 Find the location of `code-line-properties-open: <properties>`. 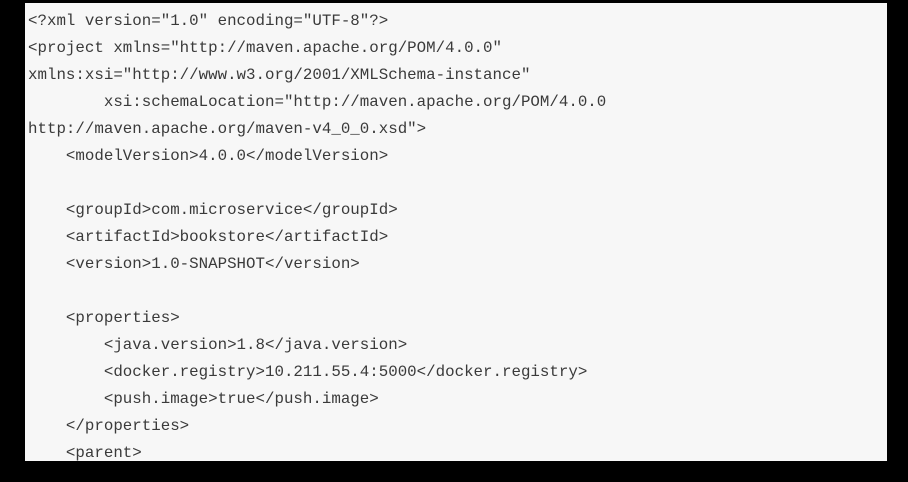

code-line-properties-open: <properties> is located at coordinates (104, 318).